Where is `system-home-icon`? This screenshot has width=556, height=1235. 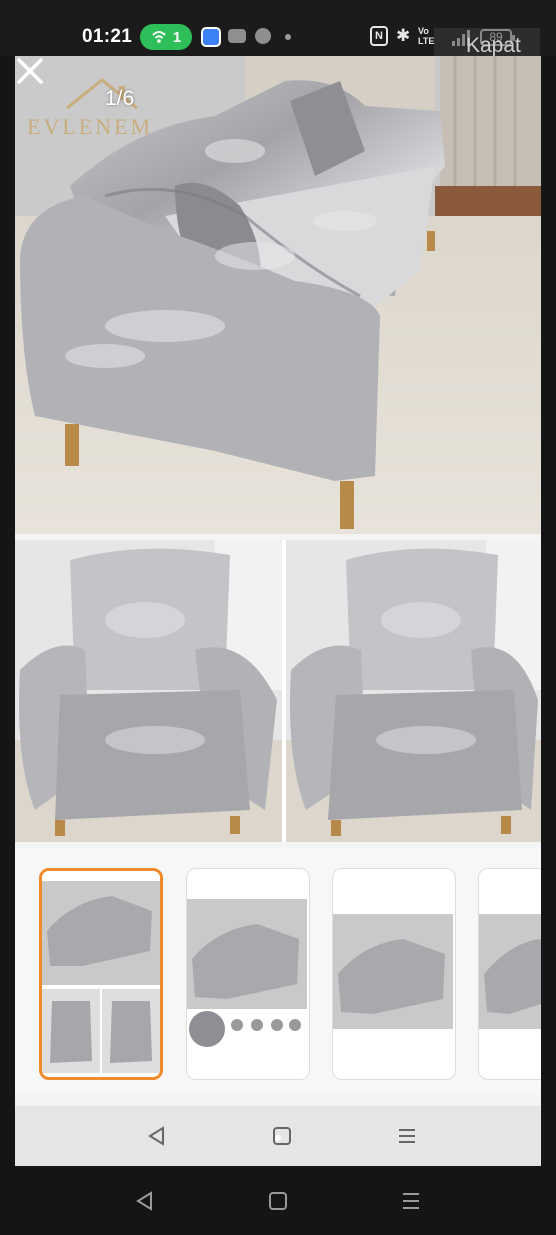 system-home-icon is located at coordinates (278, 1201).